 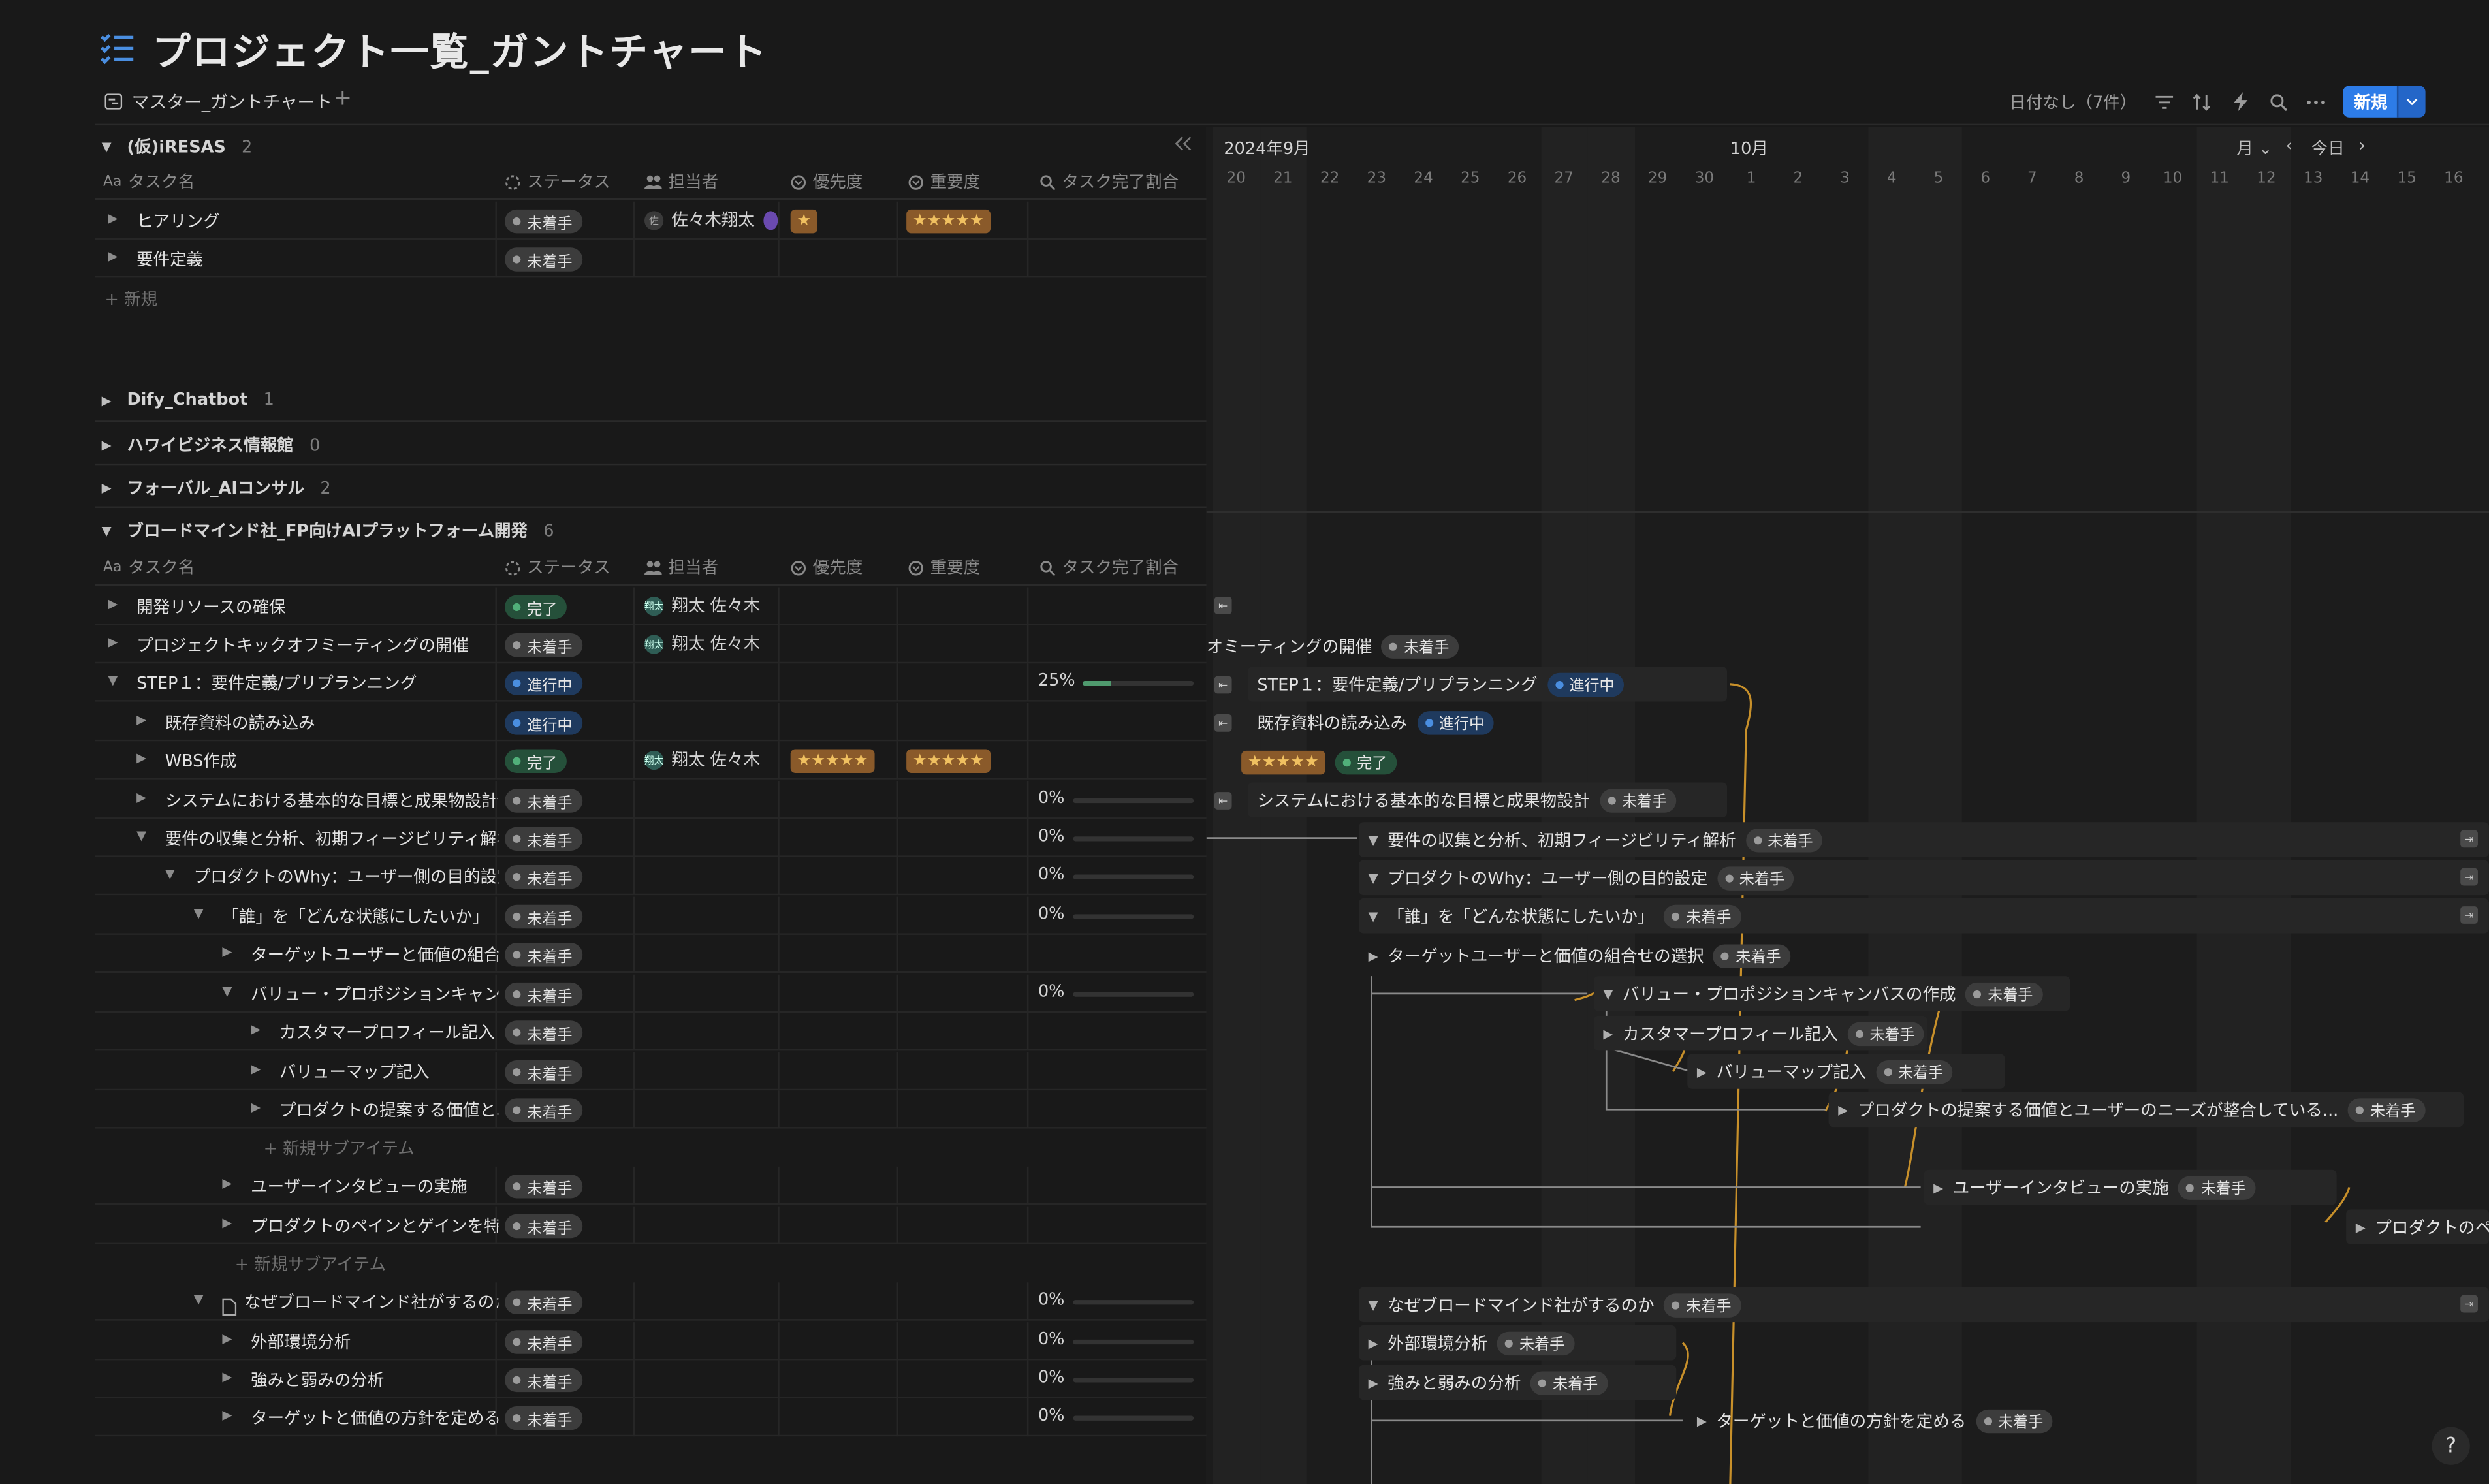 What do you see at coordinates (374, 1341) in the screenshot?
I see `task-name: 外部環境分析` at bounding box center [374, 1341].